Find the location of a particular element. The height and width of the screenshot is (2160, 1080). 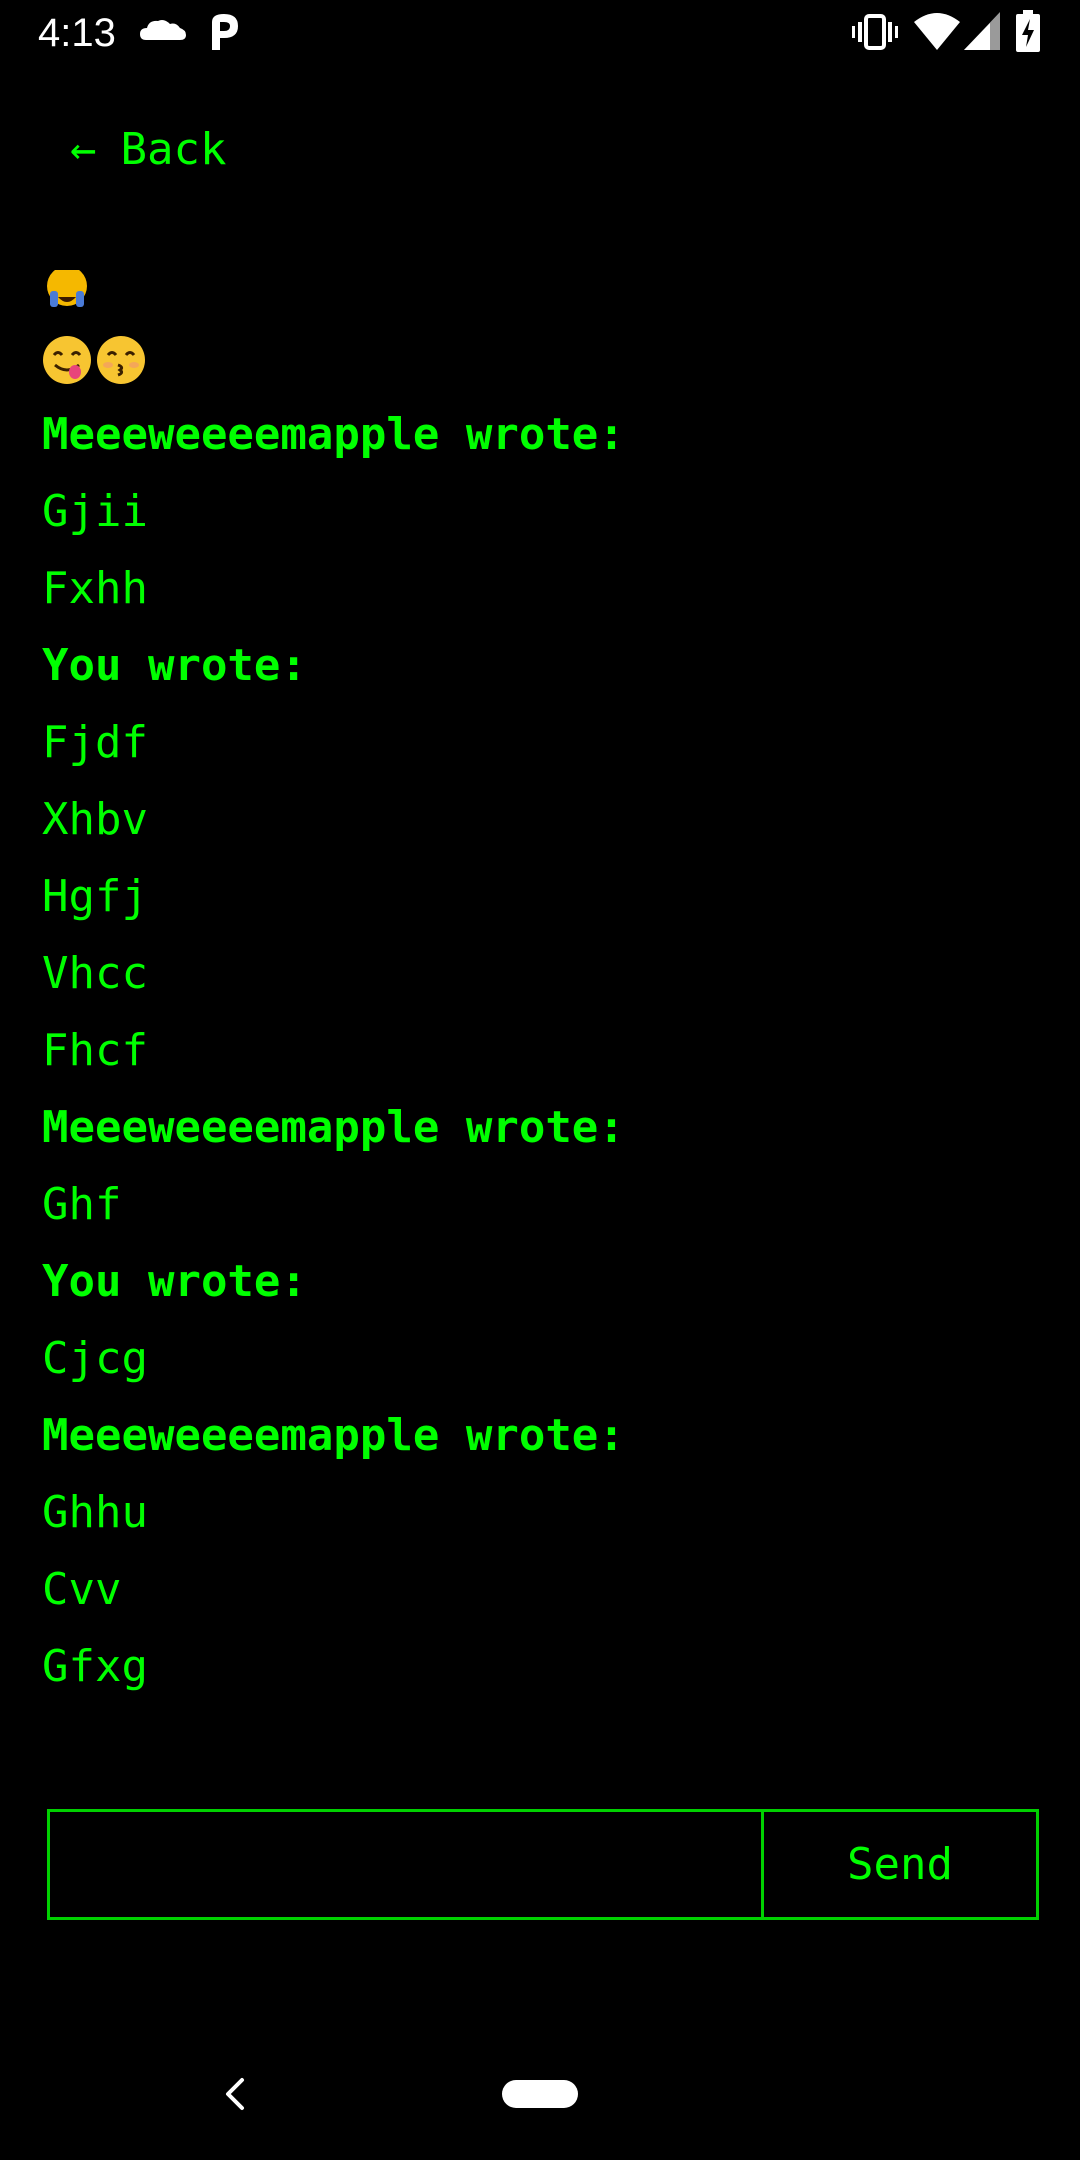

message-text: Fjdf is located at coordinates (95, 742).